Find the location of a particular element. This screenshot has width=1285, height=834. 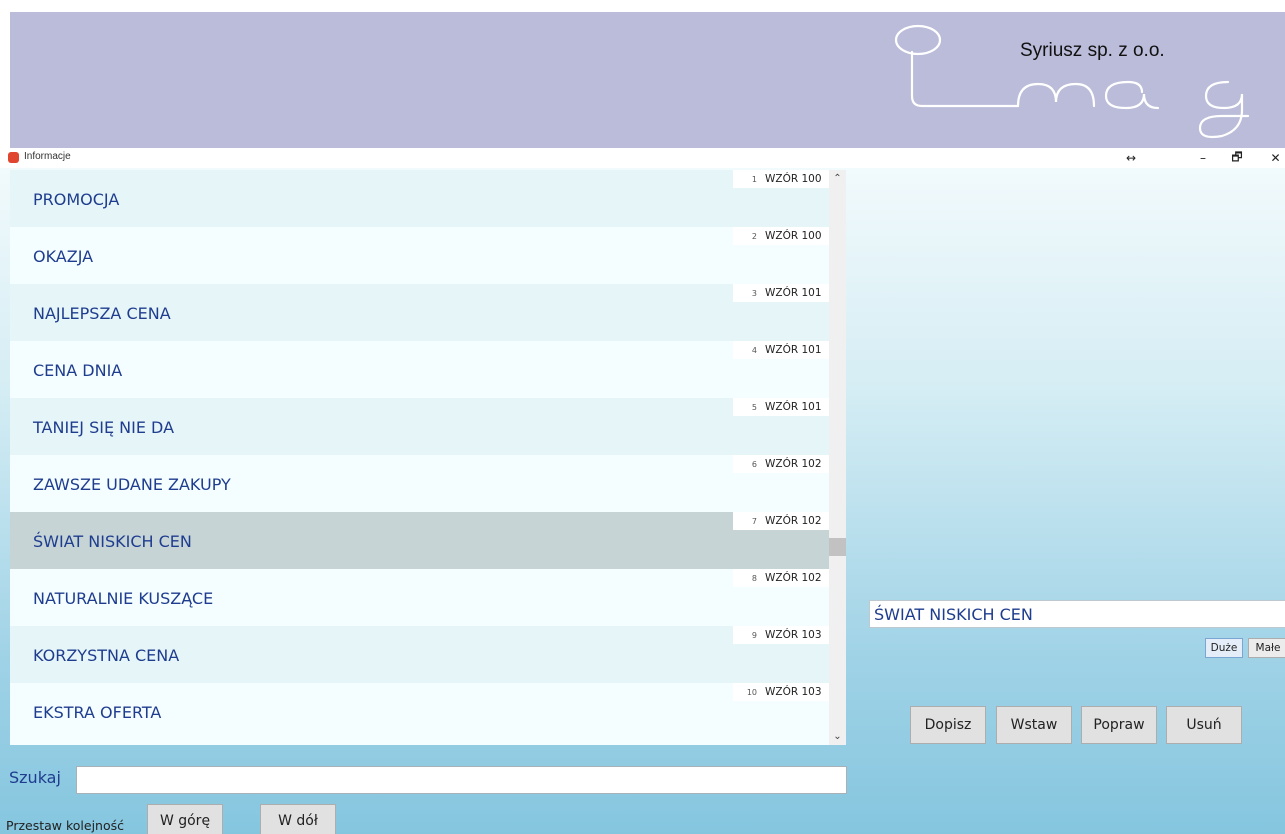

list-item-meta: 8 WZÓR 102 is located at coordinates (781, 578).